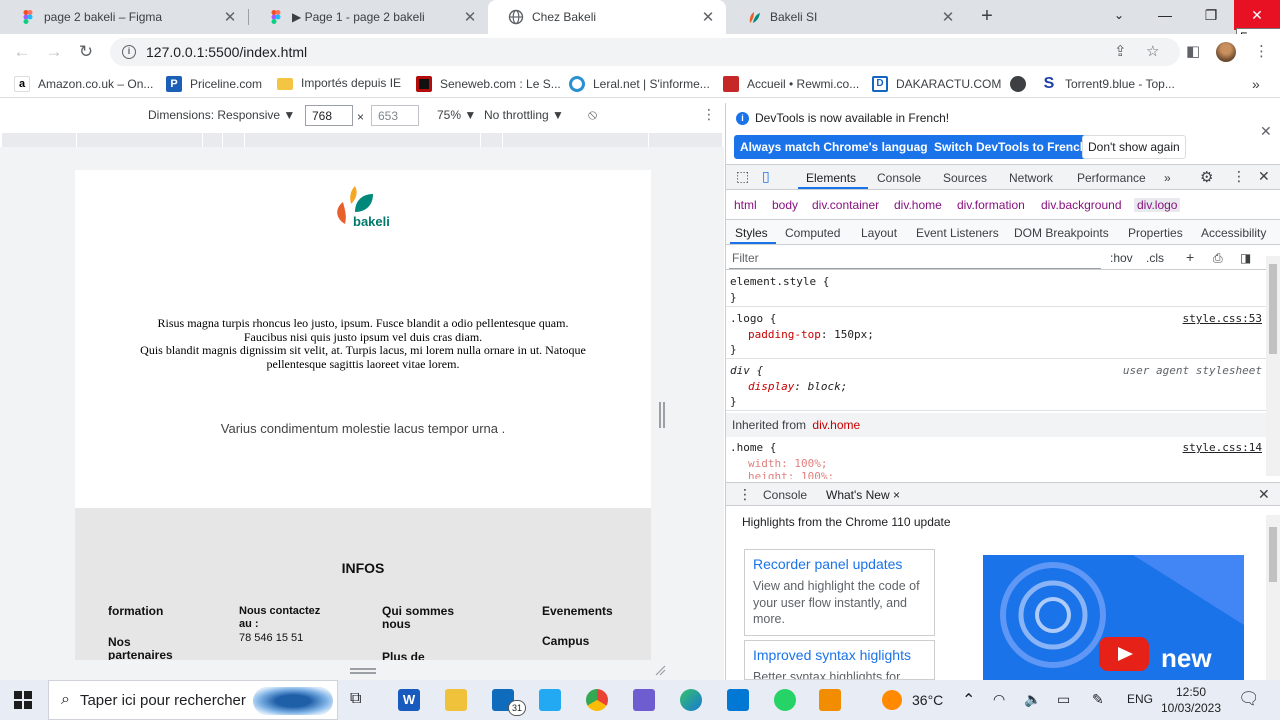  I want to click on rule-element-style: element.style { }, so click(996, 289).